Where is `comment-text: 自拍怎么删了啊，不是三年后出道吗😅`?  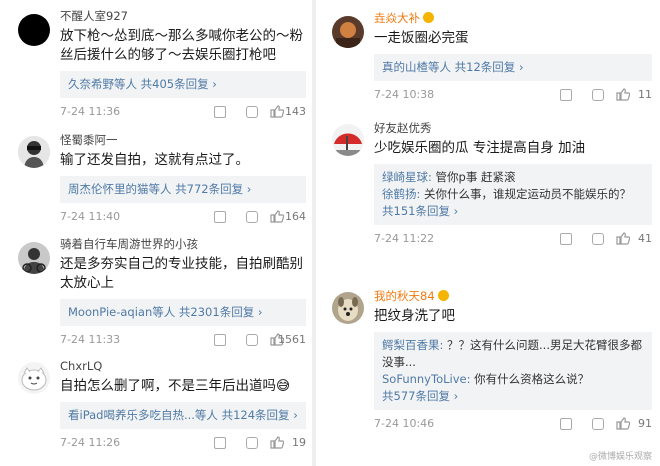 comment-text: 自拍怎么删了啊，不是三年后出道吗😅 is located at coordinates (175, 386).